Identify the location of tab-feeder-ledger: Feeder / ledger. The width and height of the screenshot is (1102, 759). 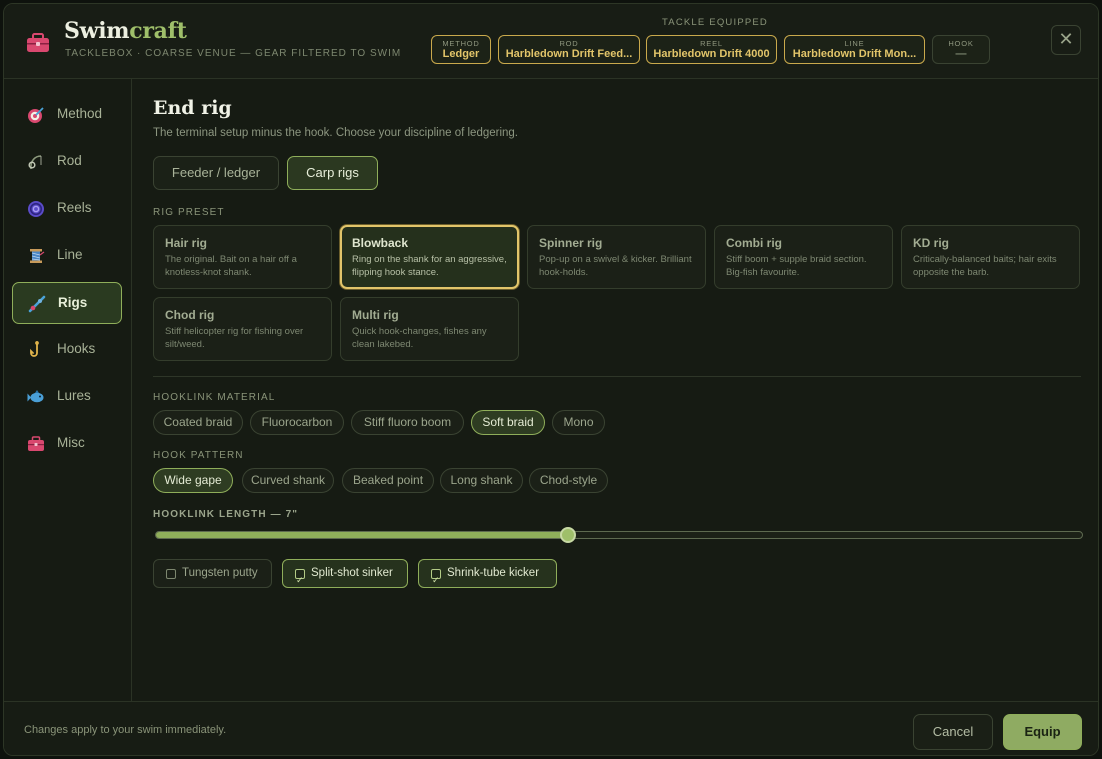
(216, 173).